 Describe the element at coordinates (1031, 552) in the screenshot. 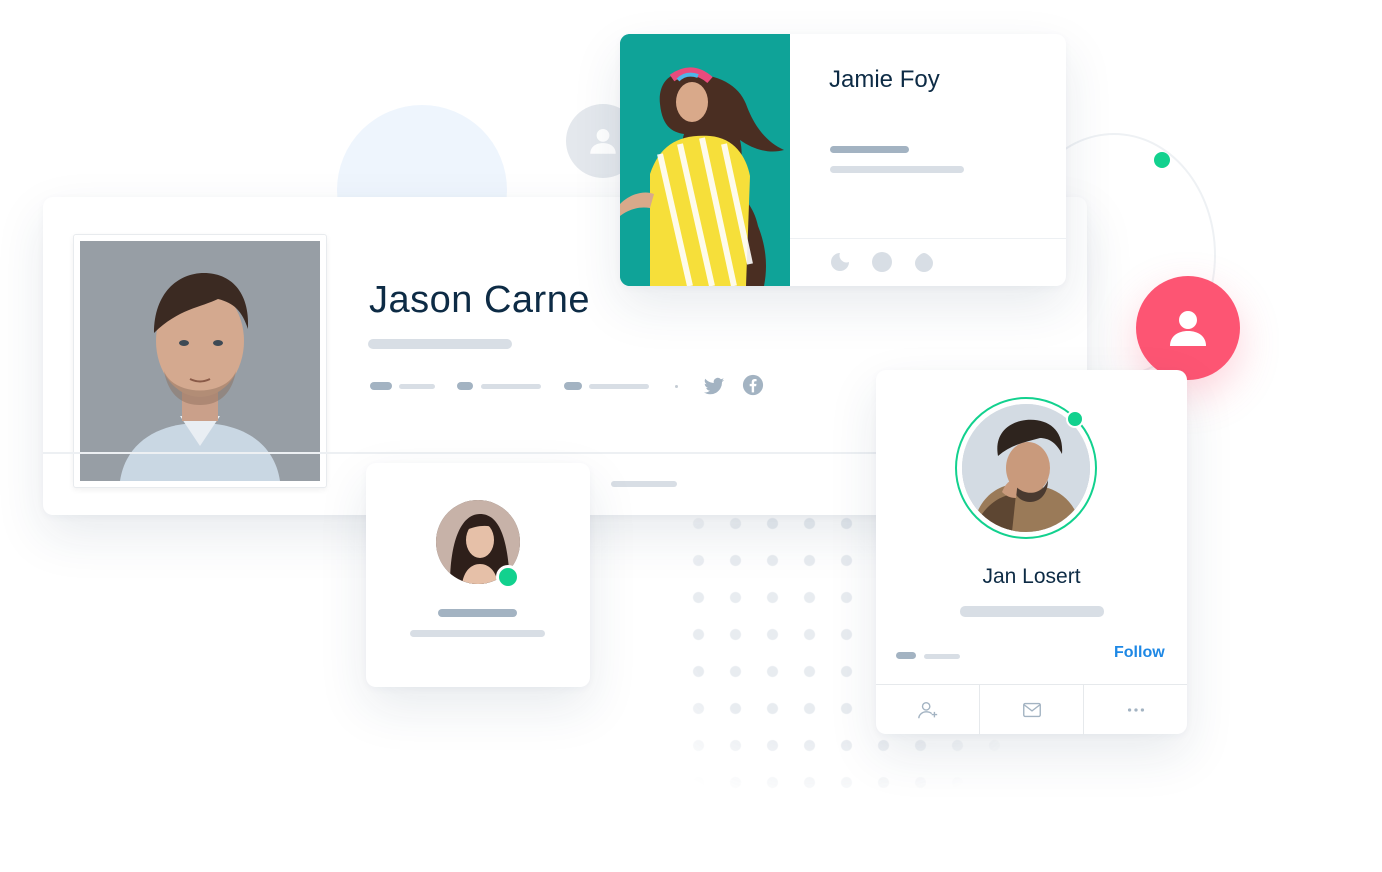

I see `profile-card-jan: Jan Losert Follow` at that location.